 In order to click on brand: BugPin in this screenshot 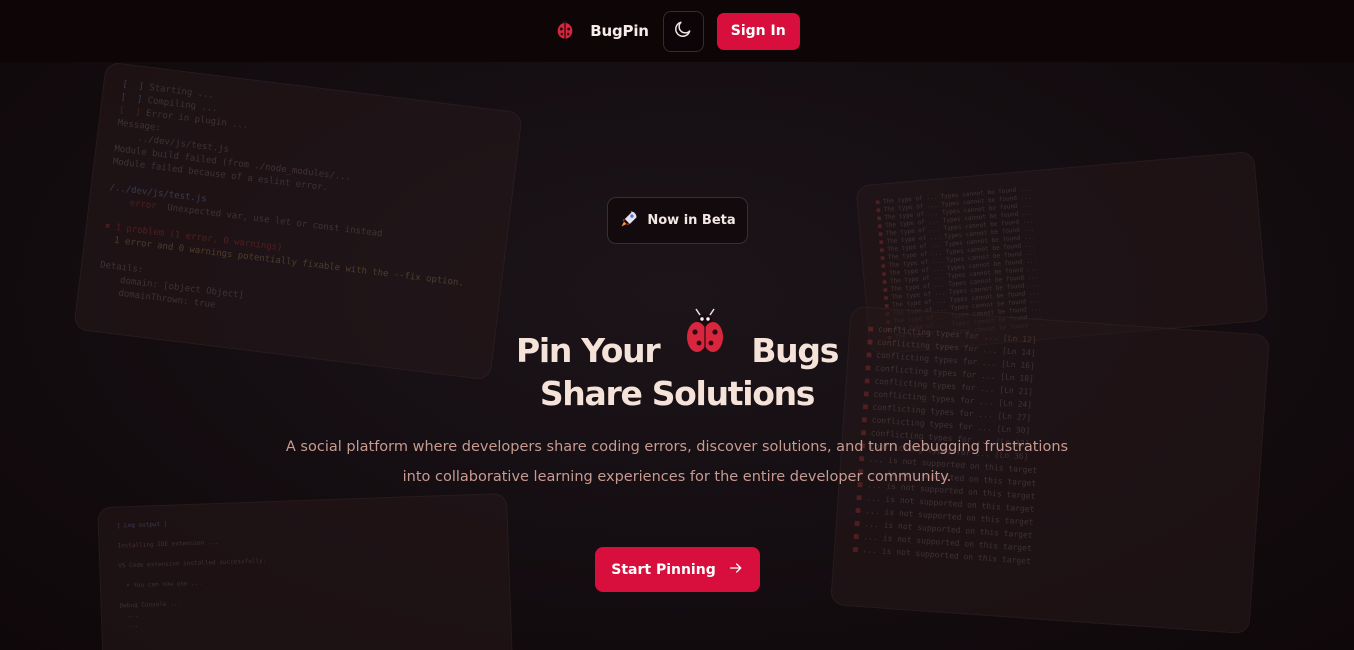, I will do `click(601, 31)`.